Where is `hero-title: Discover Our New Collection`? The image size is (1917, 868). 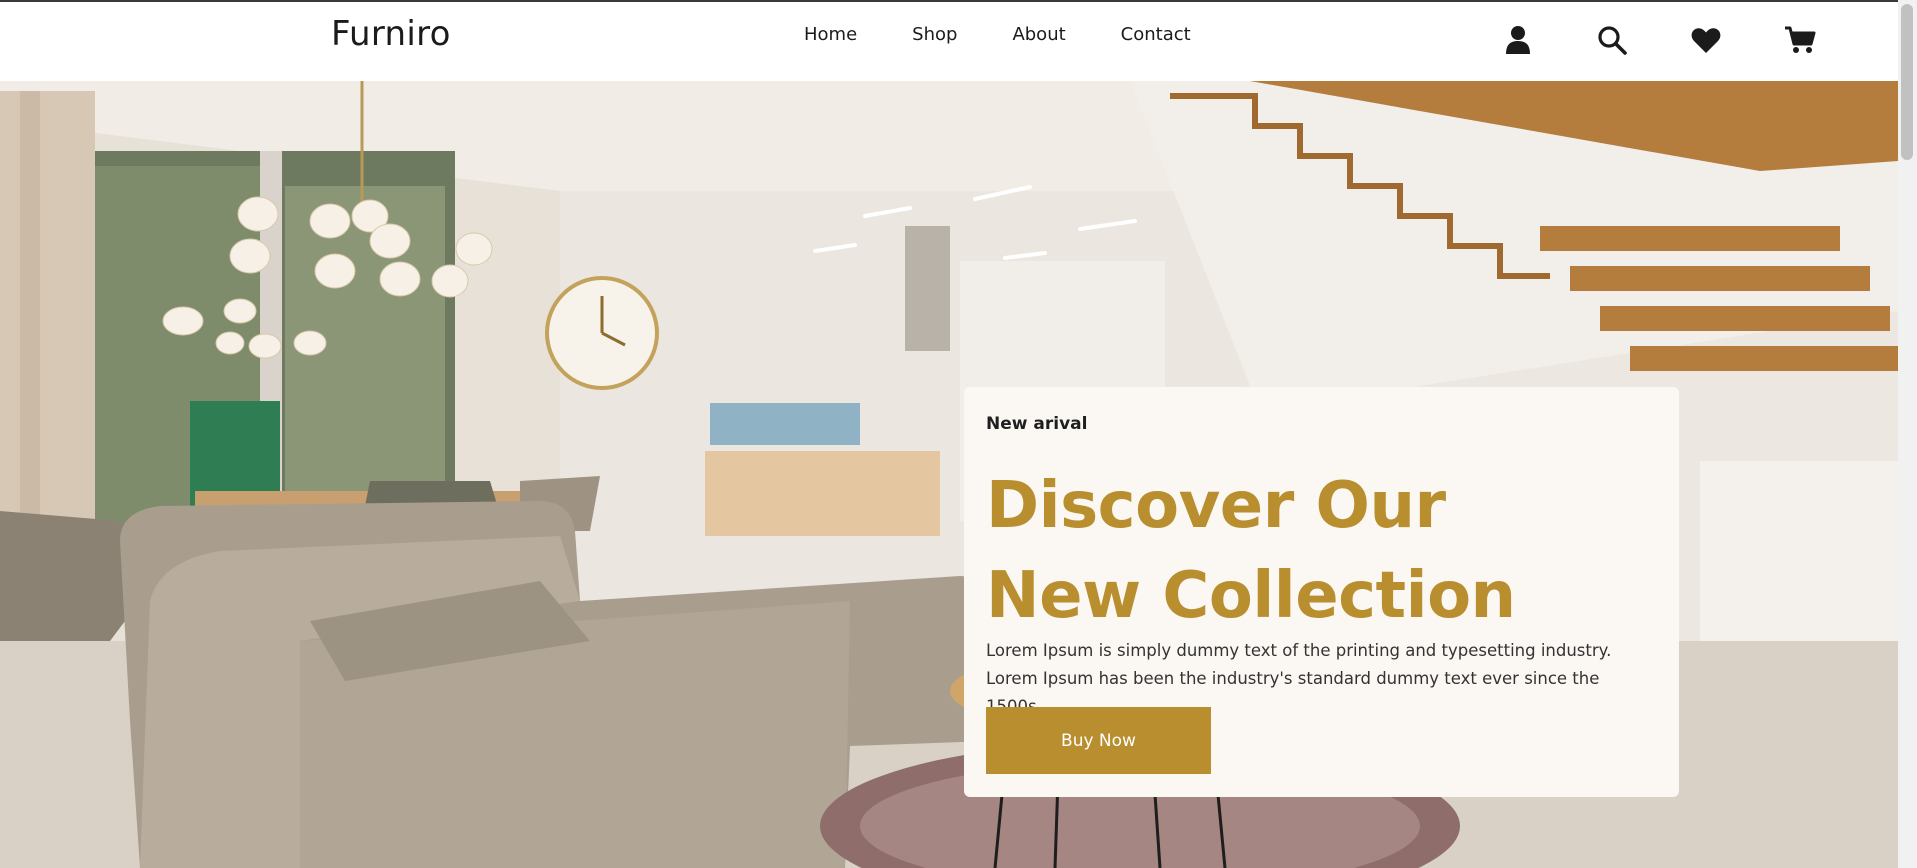 hero-title: Discover Our New Collection is located at coordinates (1306, 551).